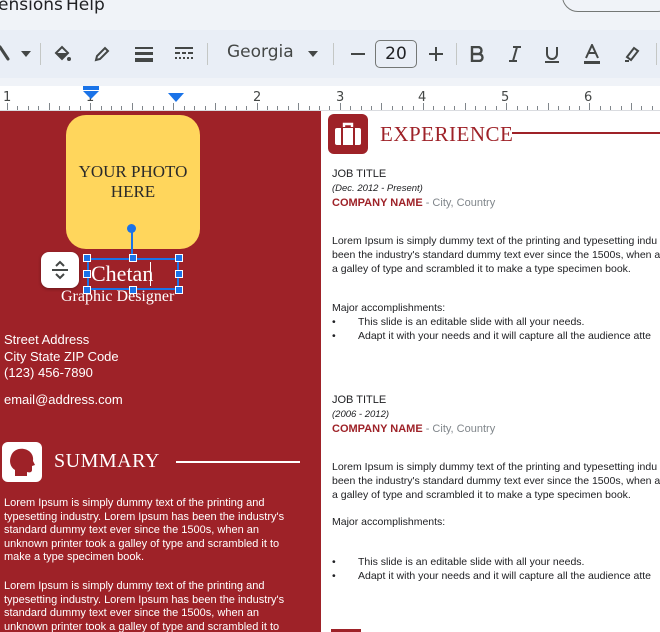  Describe the element at coordinates (61, 356) in the screenshot. I see `city-state-zip: City State ZIP Code` at that location.